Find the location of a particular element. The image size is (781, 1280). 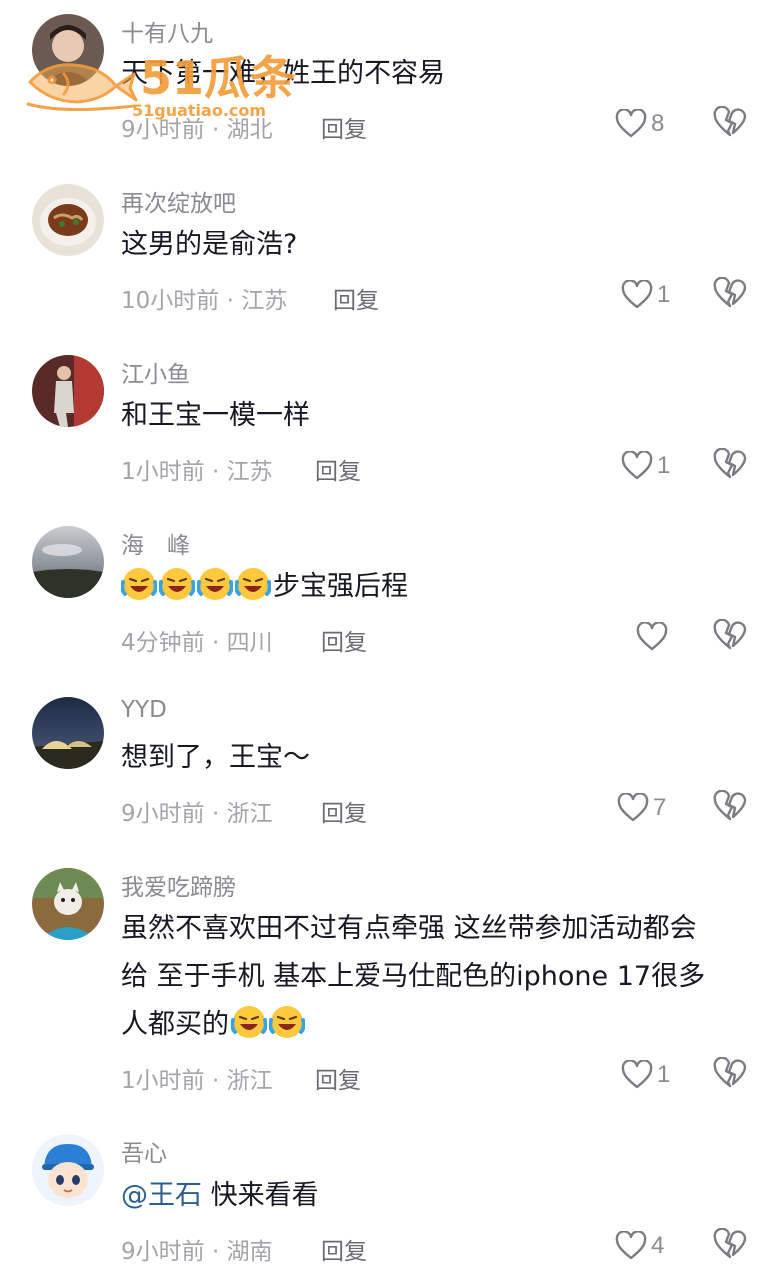

comment-text: 想到了，王宝～ is located at coordinates (215, 757).